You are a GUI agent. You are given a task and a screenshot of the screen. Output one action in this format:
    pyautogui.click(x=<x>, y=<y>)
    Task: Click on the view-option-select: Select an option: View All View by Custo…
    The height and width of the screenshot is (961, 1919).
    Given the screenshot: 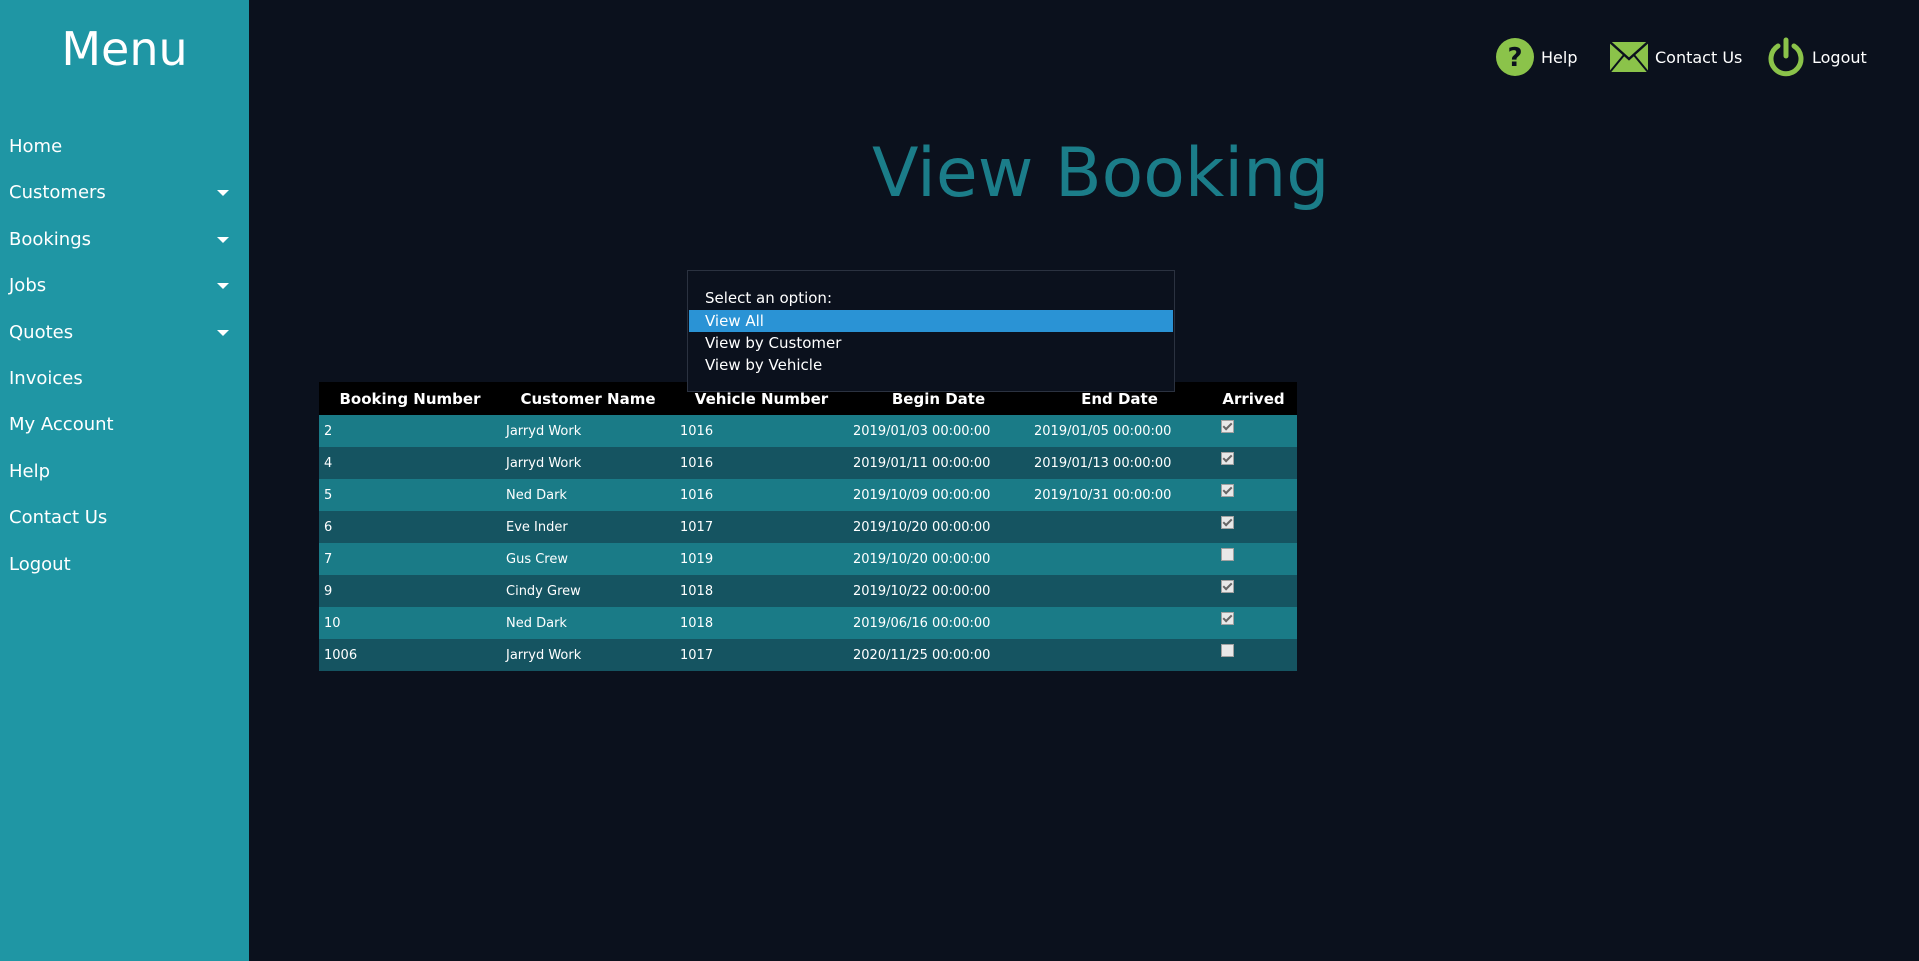 What is the action you would take?
    pyautogui.click(x=931, y=331)
    